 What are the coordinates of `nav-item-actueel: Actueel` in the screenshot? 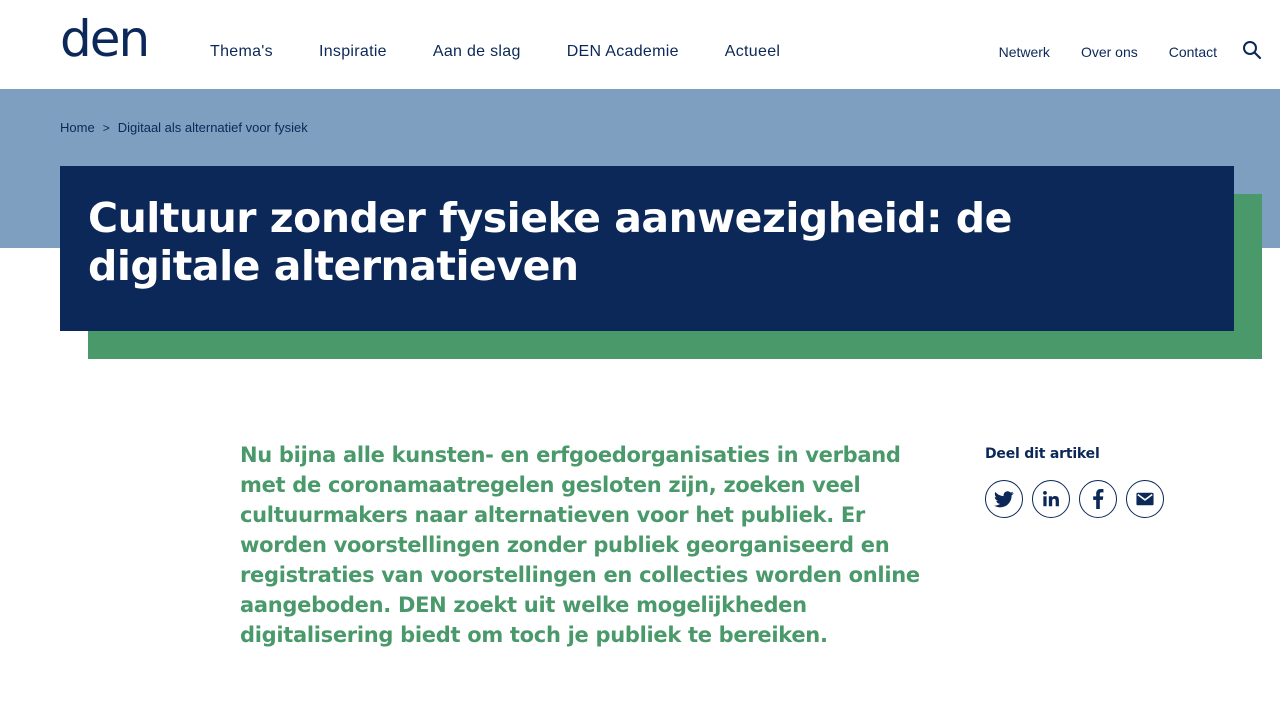 It's located at (752, 52).